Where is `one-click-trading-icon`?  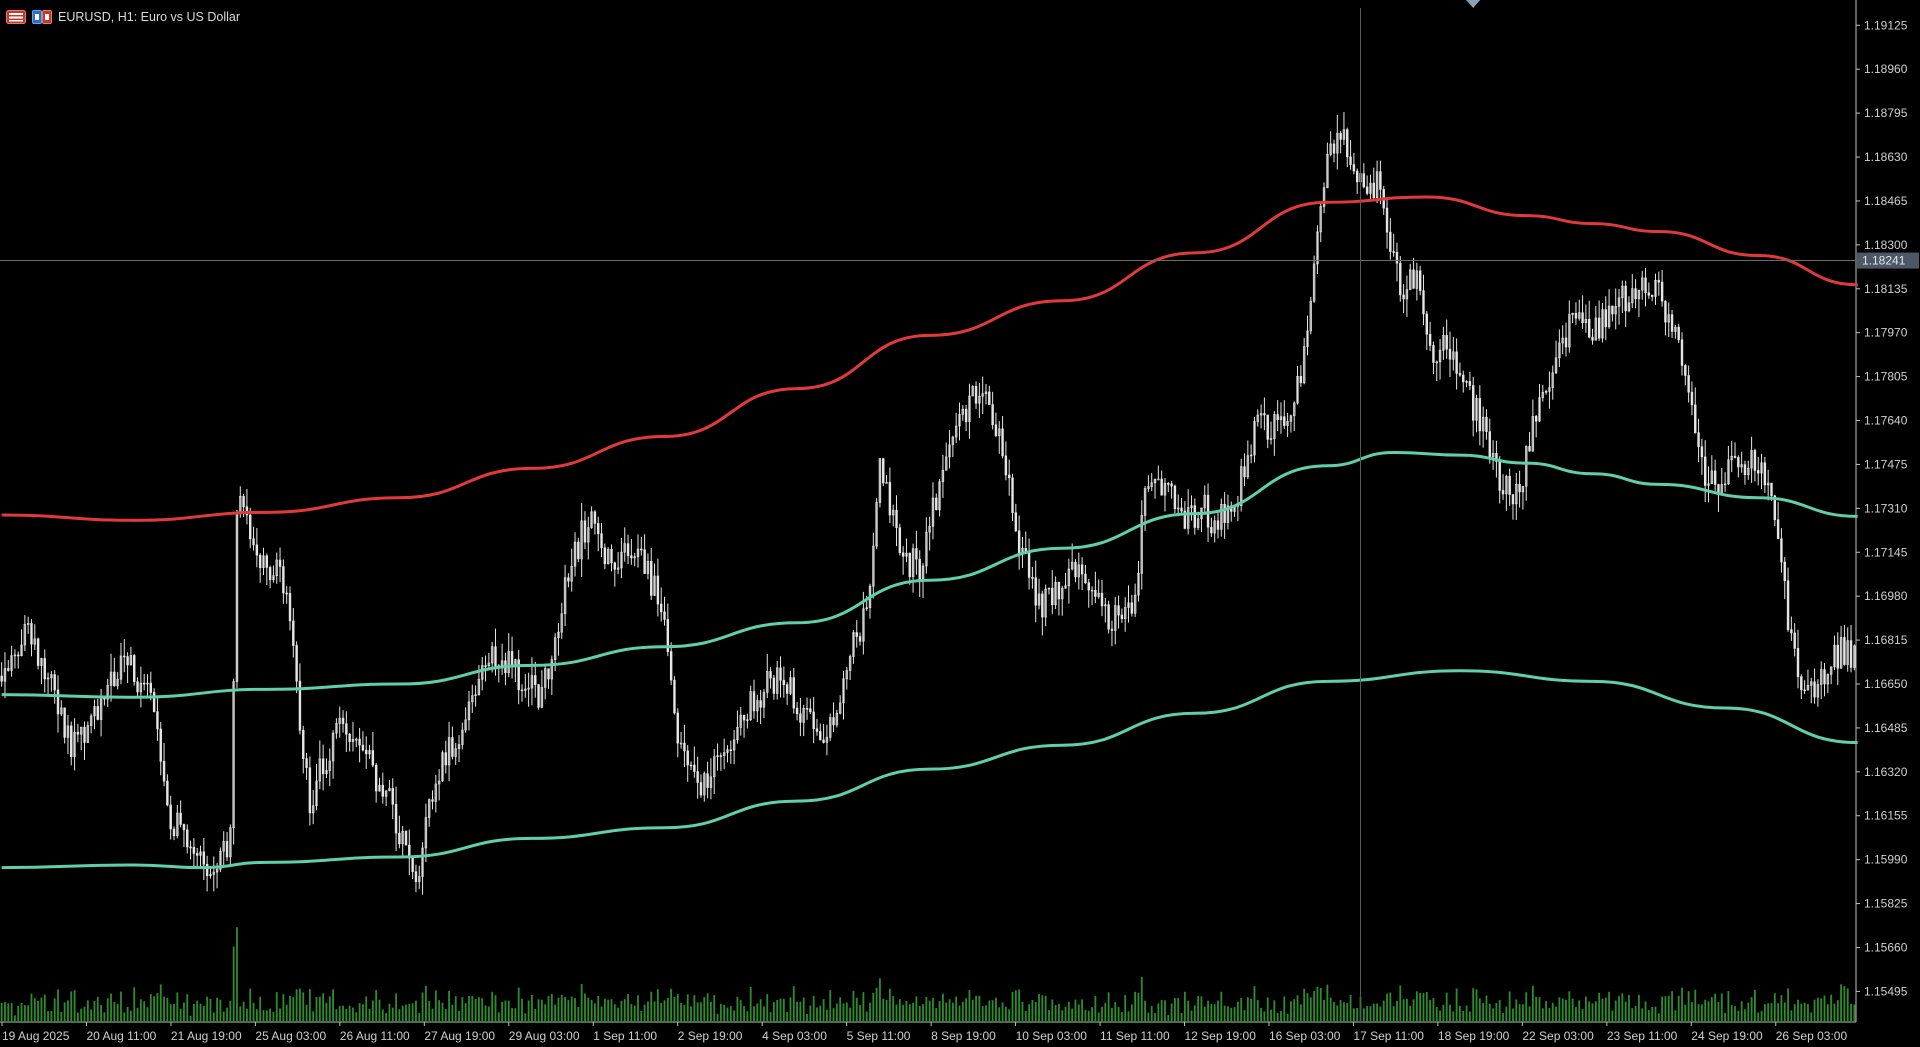 one-click-trading-icon is located at coordinates (42, 17).